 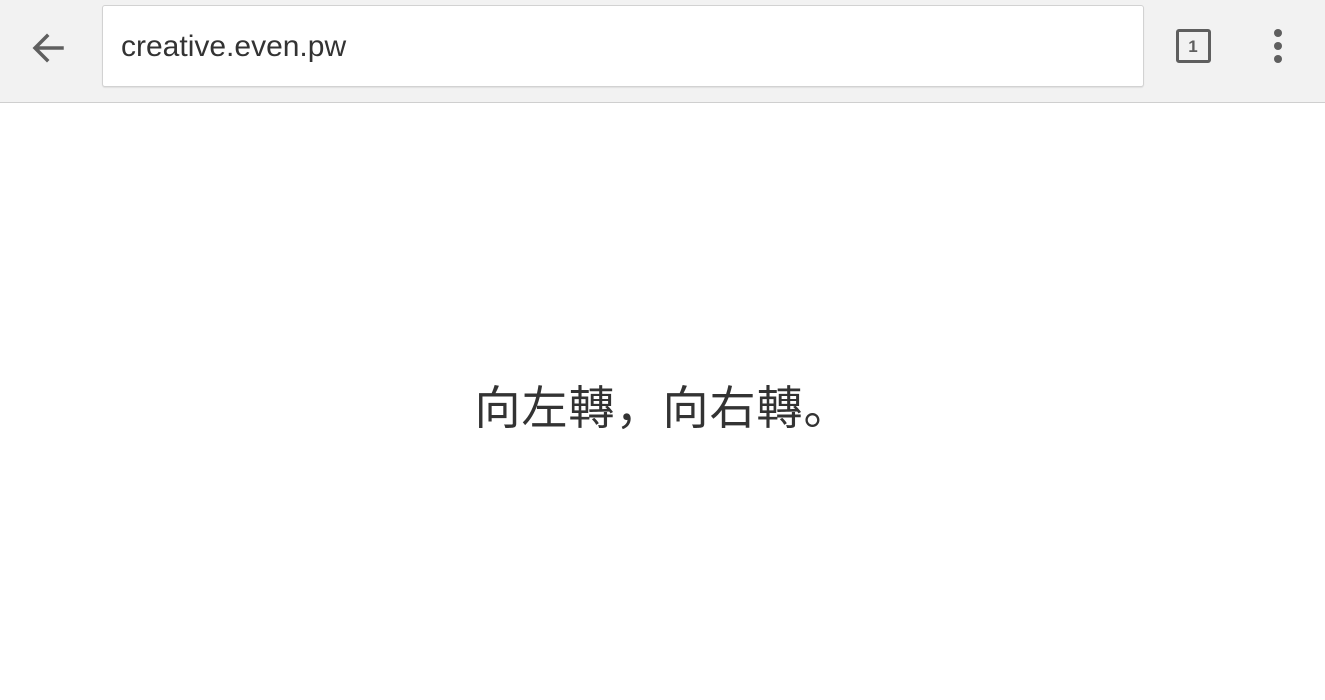 I want to click on overflow-menu-button, so click(x=1278, y=46).